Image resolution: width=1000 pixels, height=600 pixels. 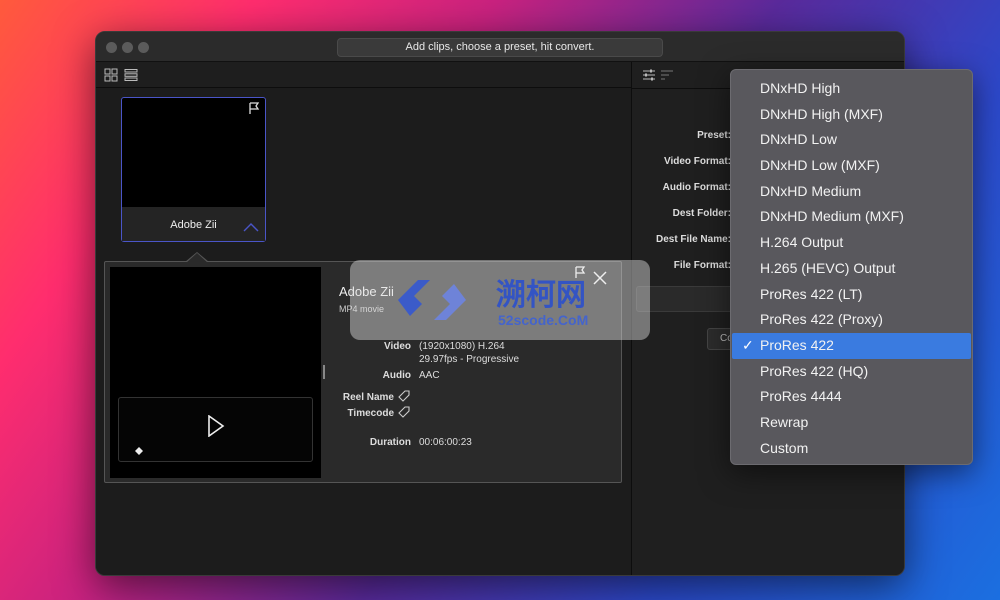 I want to click on menu-item: DNxHD High, so click(x=851, y=89).